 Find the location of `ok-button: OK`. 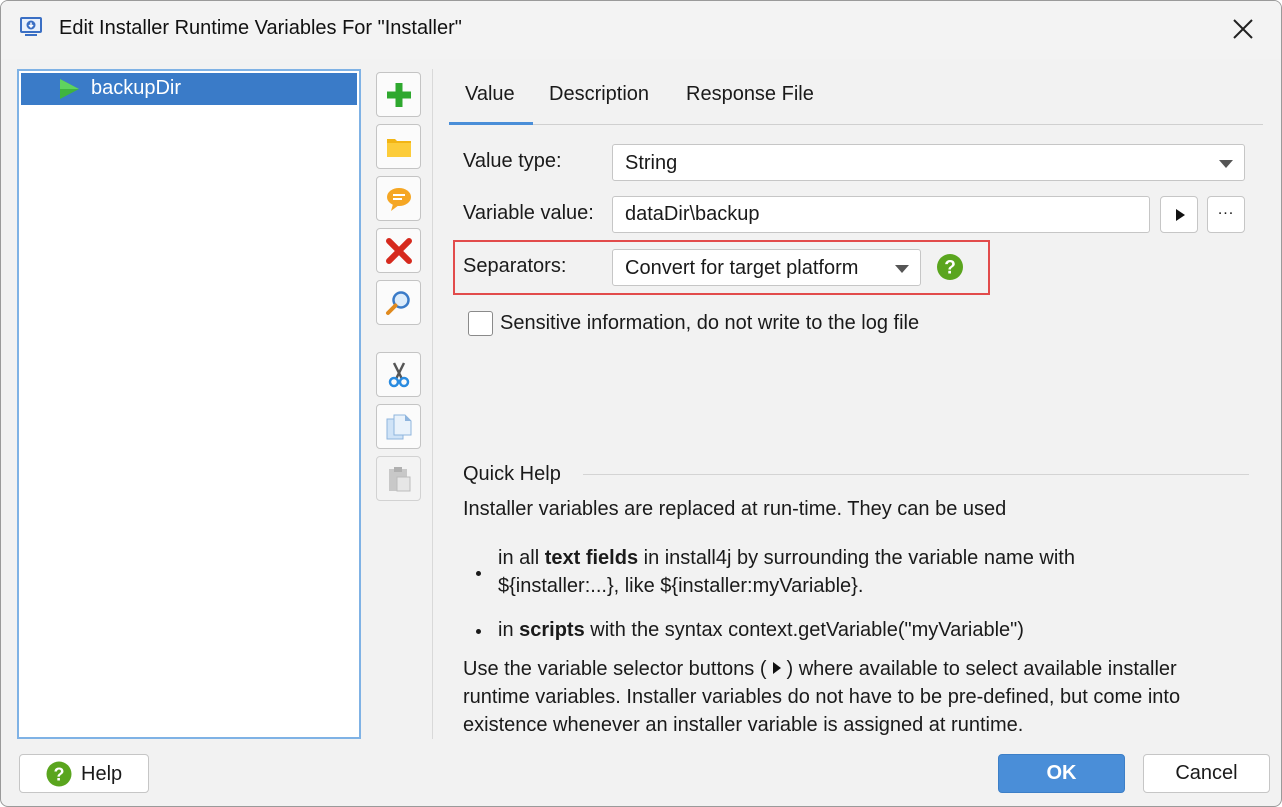

ok-button: OK is located at coordinates (1061, 773).